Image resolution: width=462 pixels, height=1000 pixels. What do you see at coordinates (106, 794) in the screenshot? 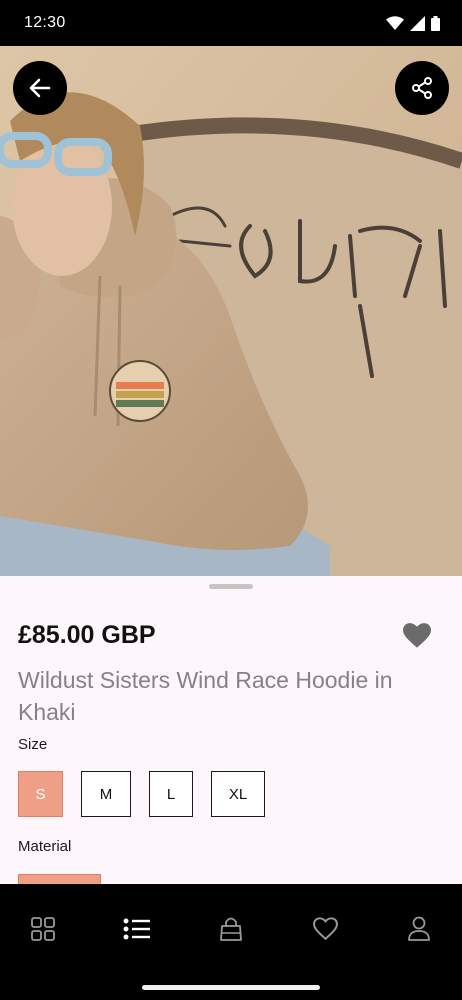
I see `size-option-m: M` at bounding box center [106, 794].